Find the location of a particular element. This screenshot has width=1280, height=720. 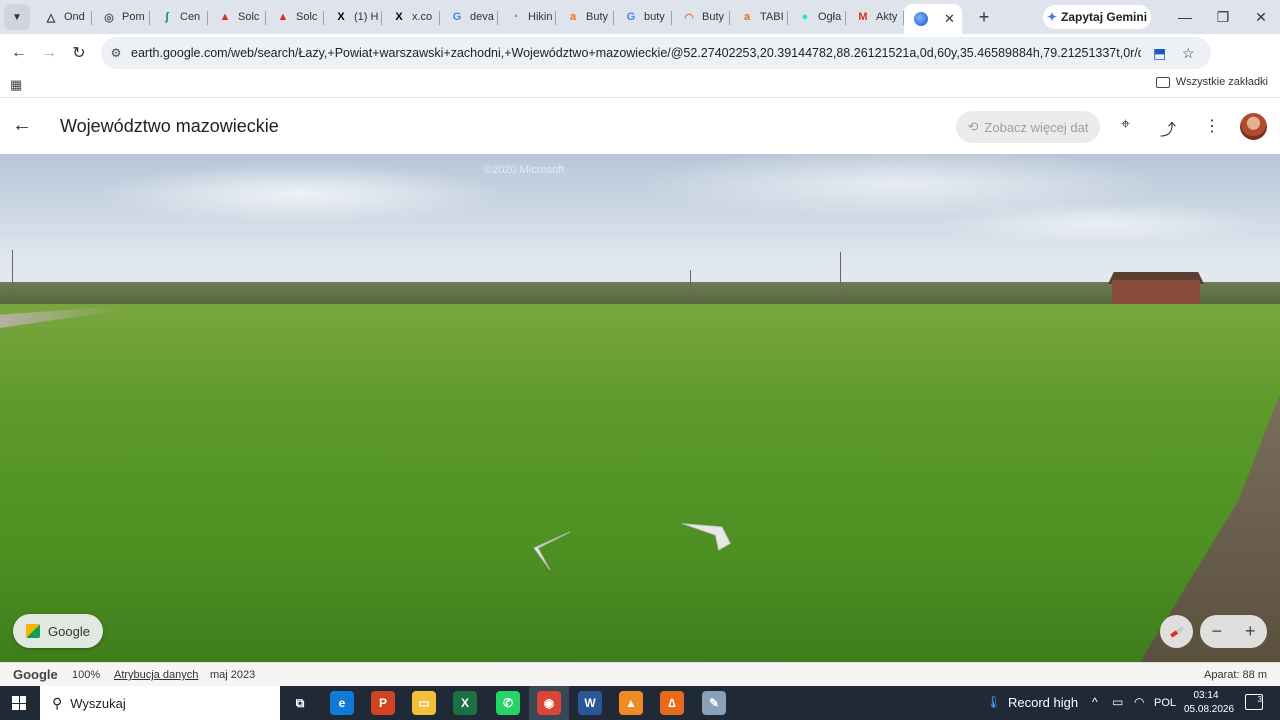

all-bookmarks-label: Wszystkie zakładki is located at coordinates (1221, 82).